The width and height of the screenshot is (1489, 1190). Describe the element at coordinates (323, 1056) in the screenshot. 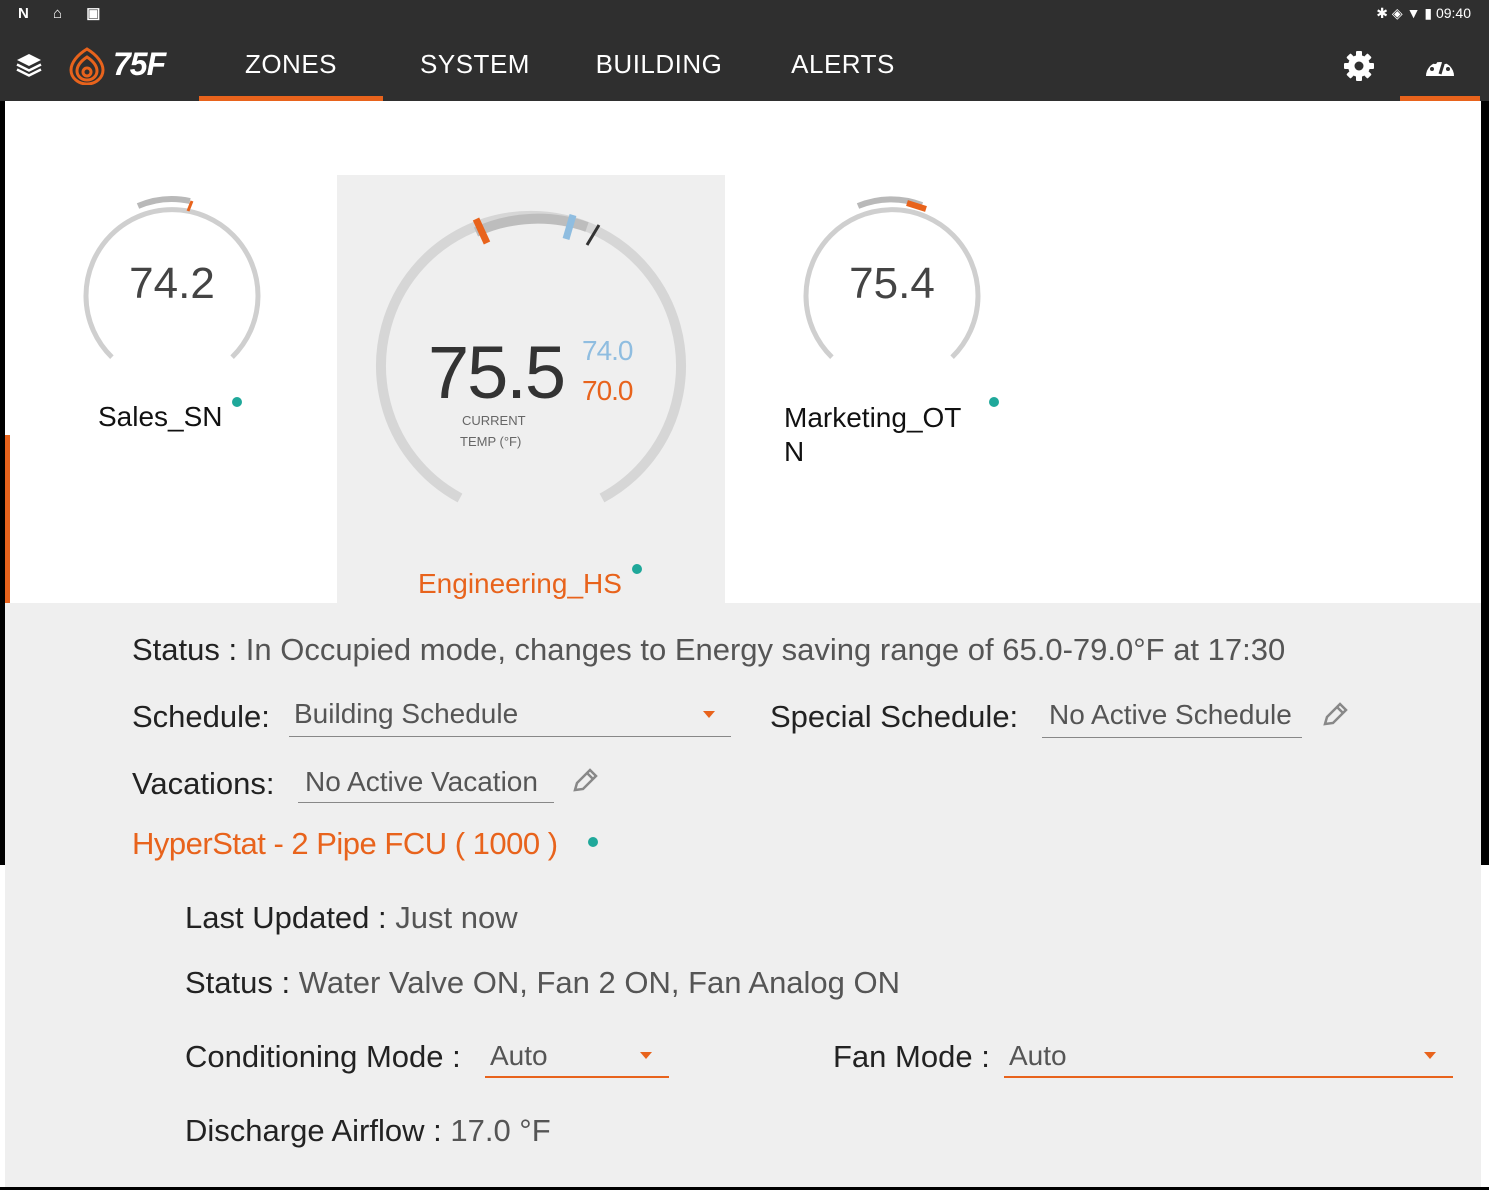

I see `conditioning-mode-label: Conditioning Mode :` at that location.